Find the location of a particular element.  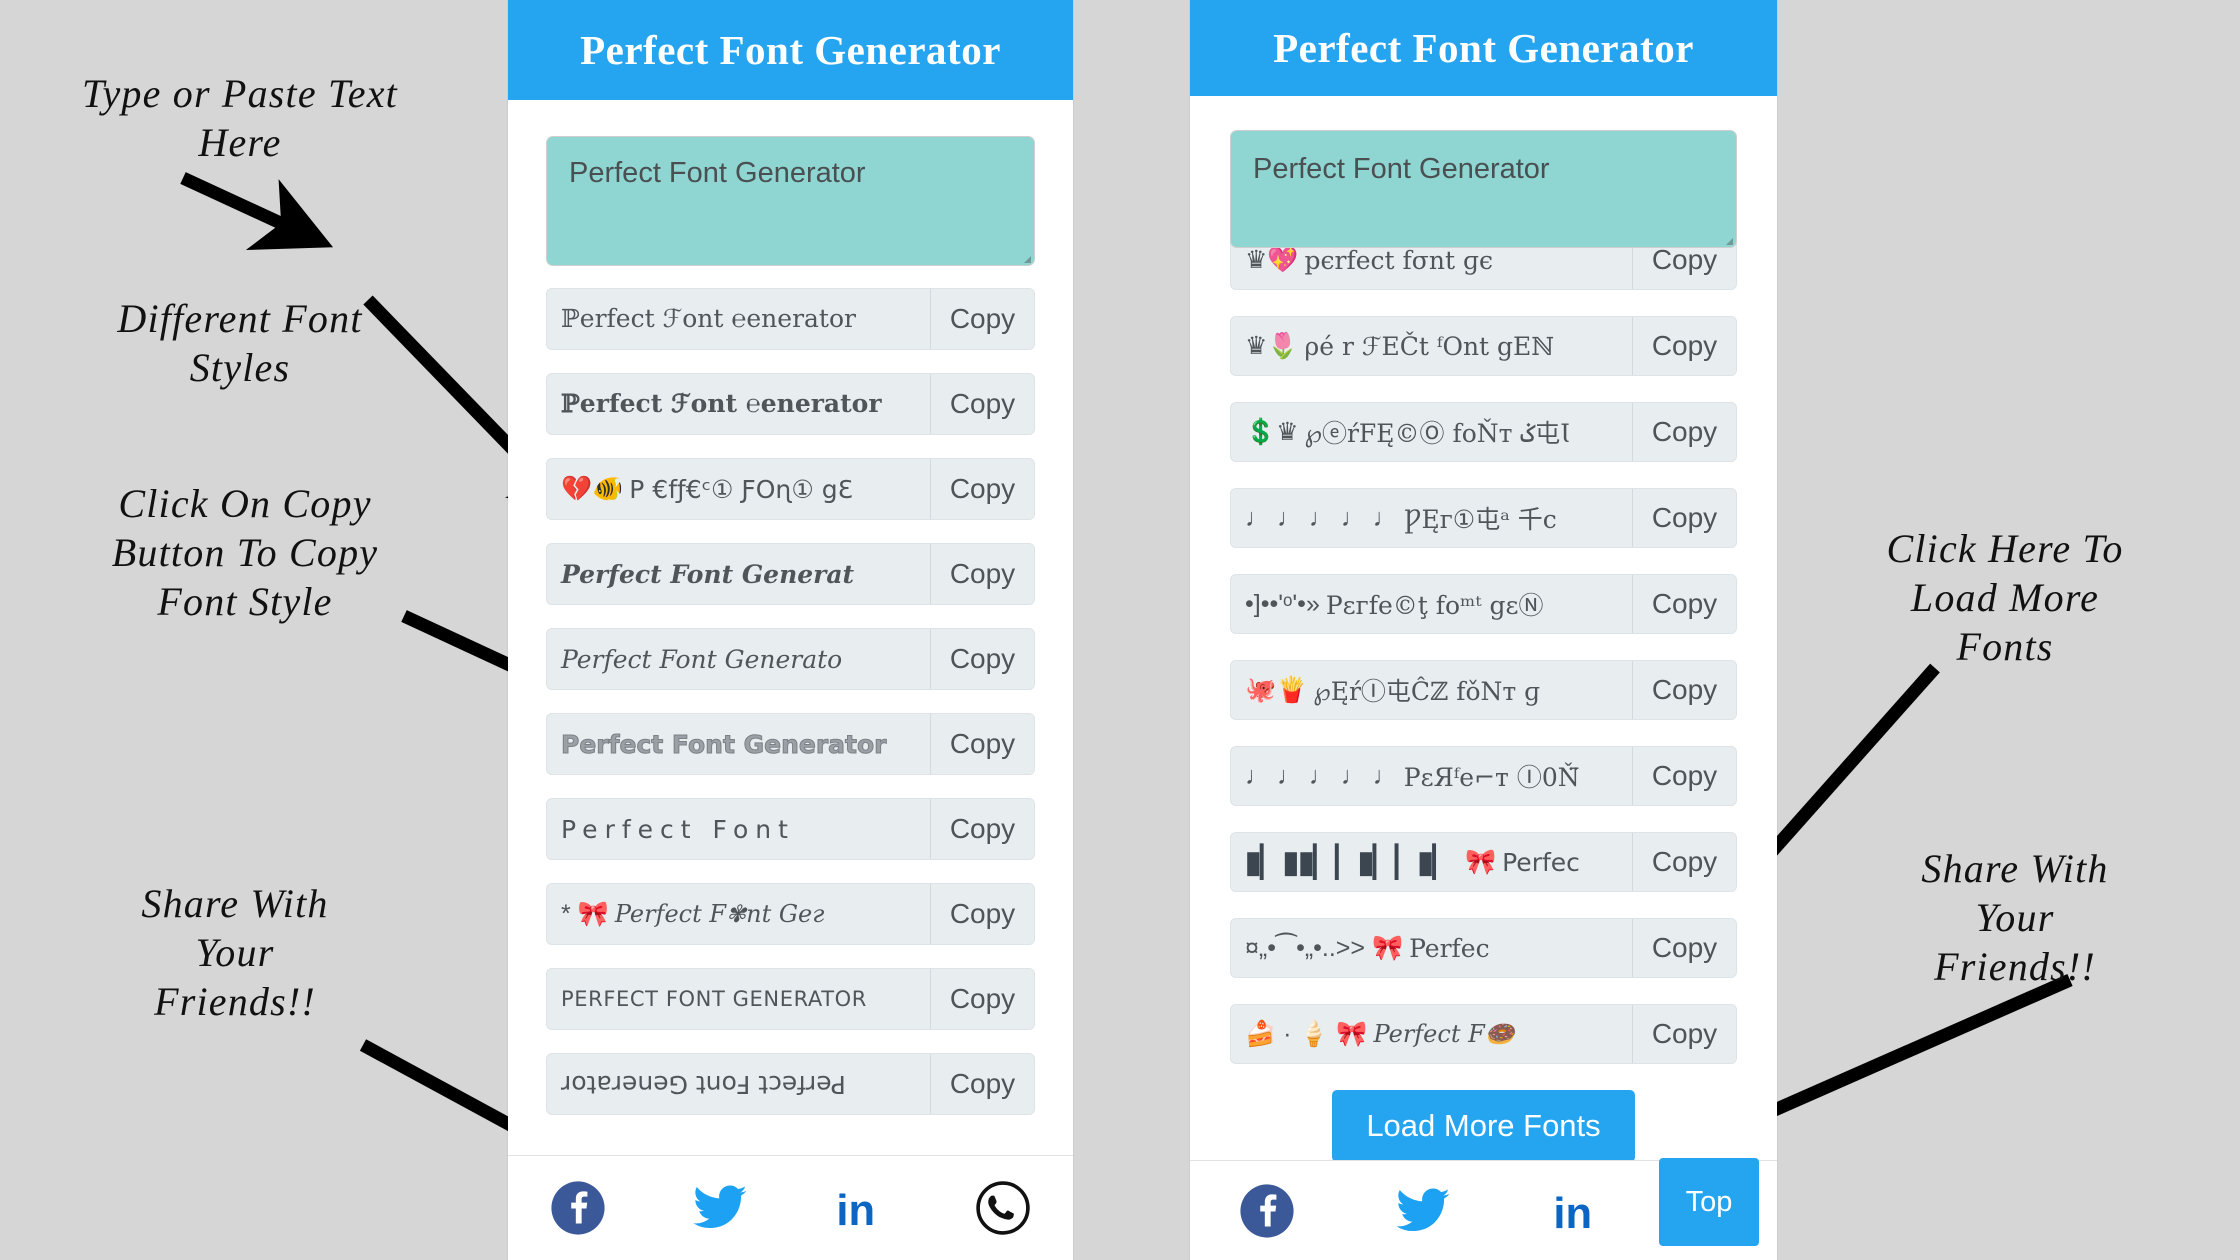

font-style-row: ♩ ♩ ♩ ♩ ♩ PεЯᶠe⌐т Ⓘ0Ň̈ Copy is located at coordinates (1483, 776).